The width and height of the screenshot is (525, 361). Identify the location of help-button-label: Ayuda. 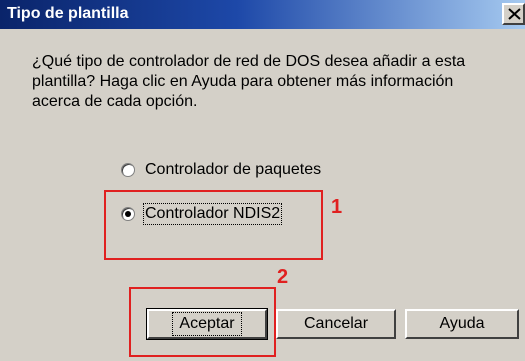
(462, 323).